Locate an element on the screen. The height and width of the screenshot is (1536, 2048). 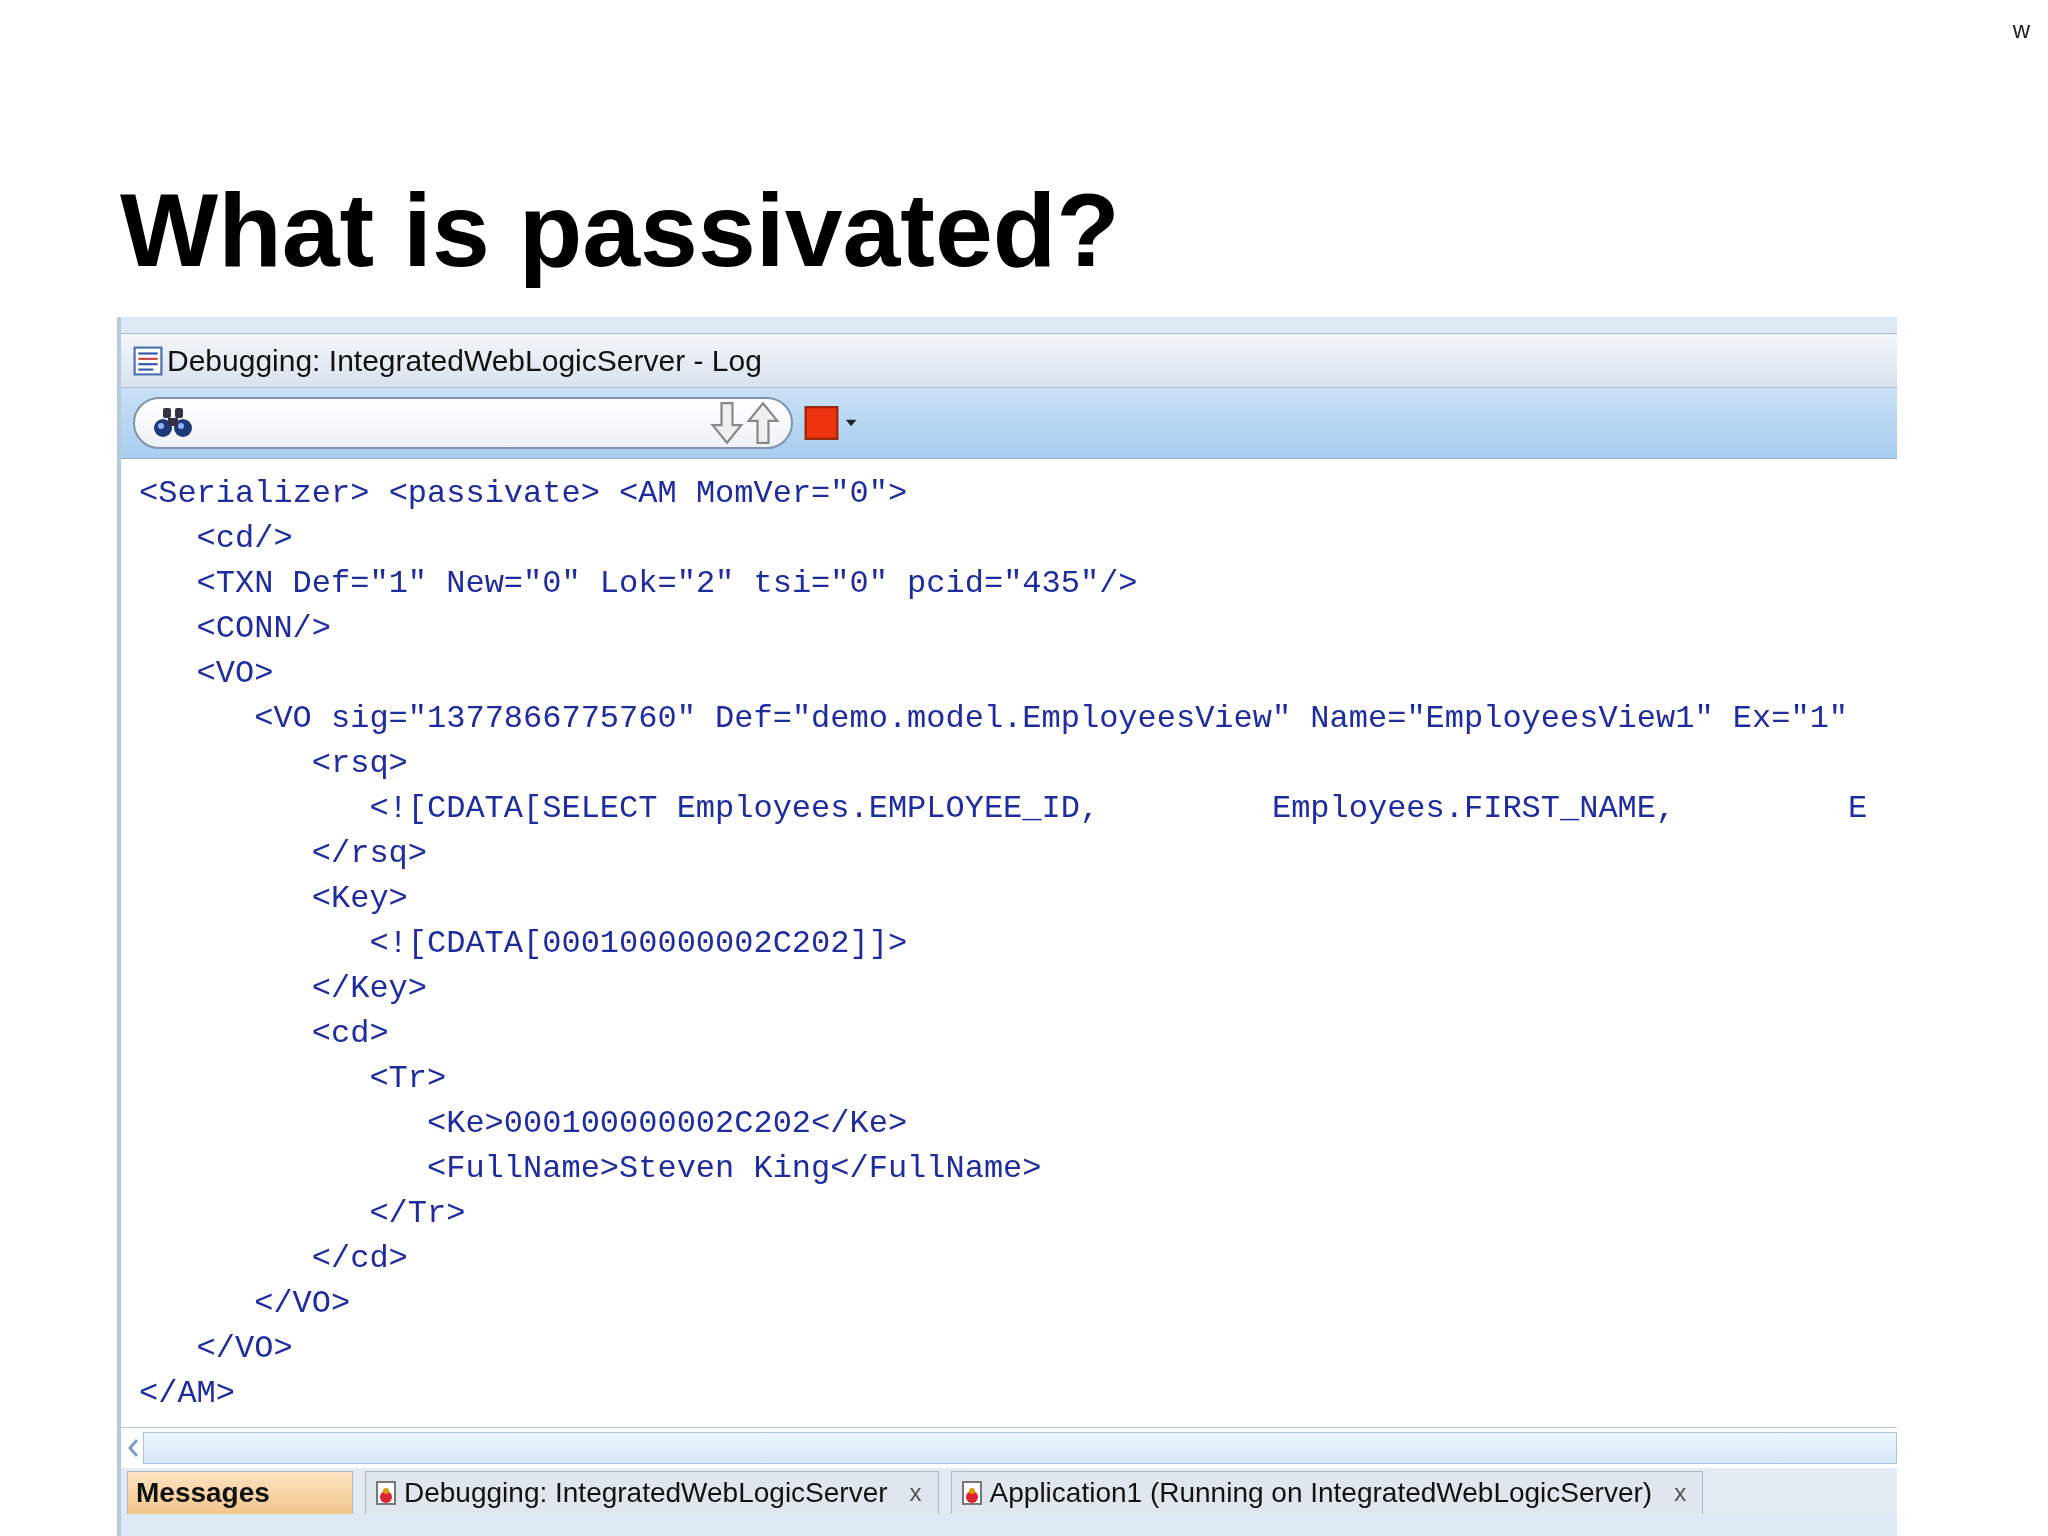
code-line: <![CDATA[000100000002C202]]> is located at coordinates (638, 943).